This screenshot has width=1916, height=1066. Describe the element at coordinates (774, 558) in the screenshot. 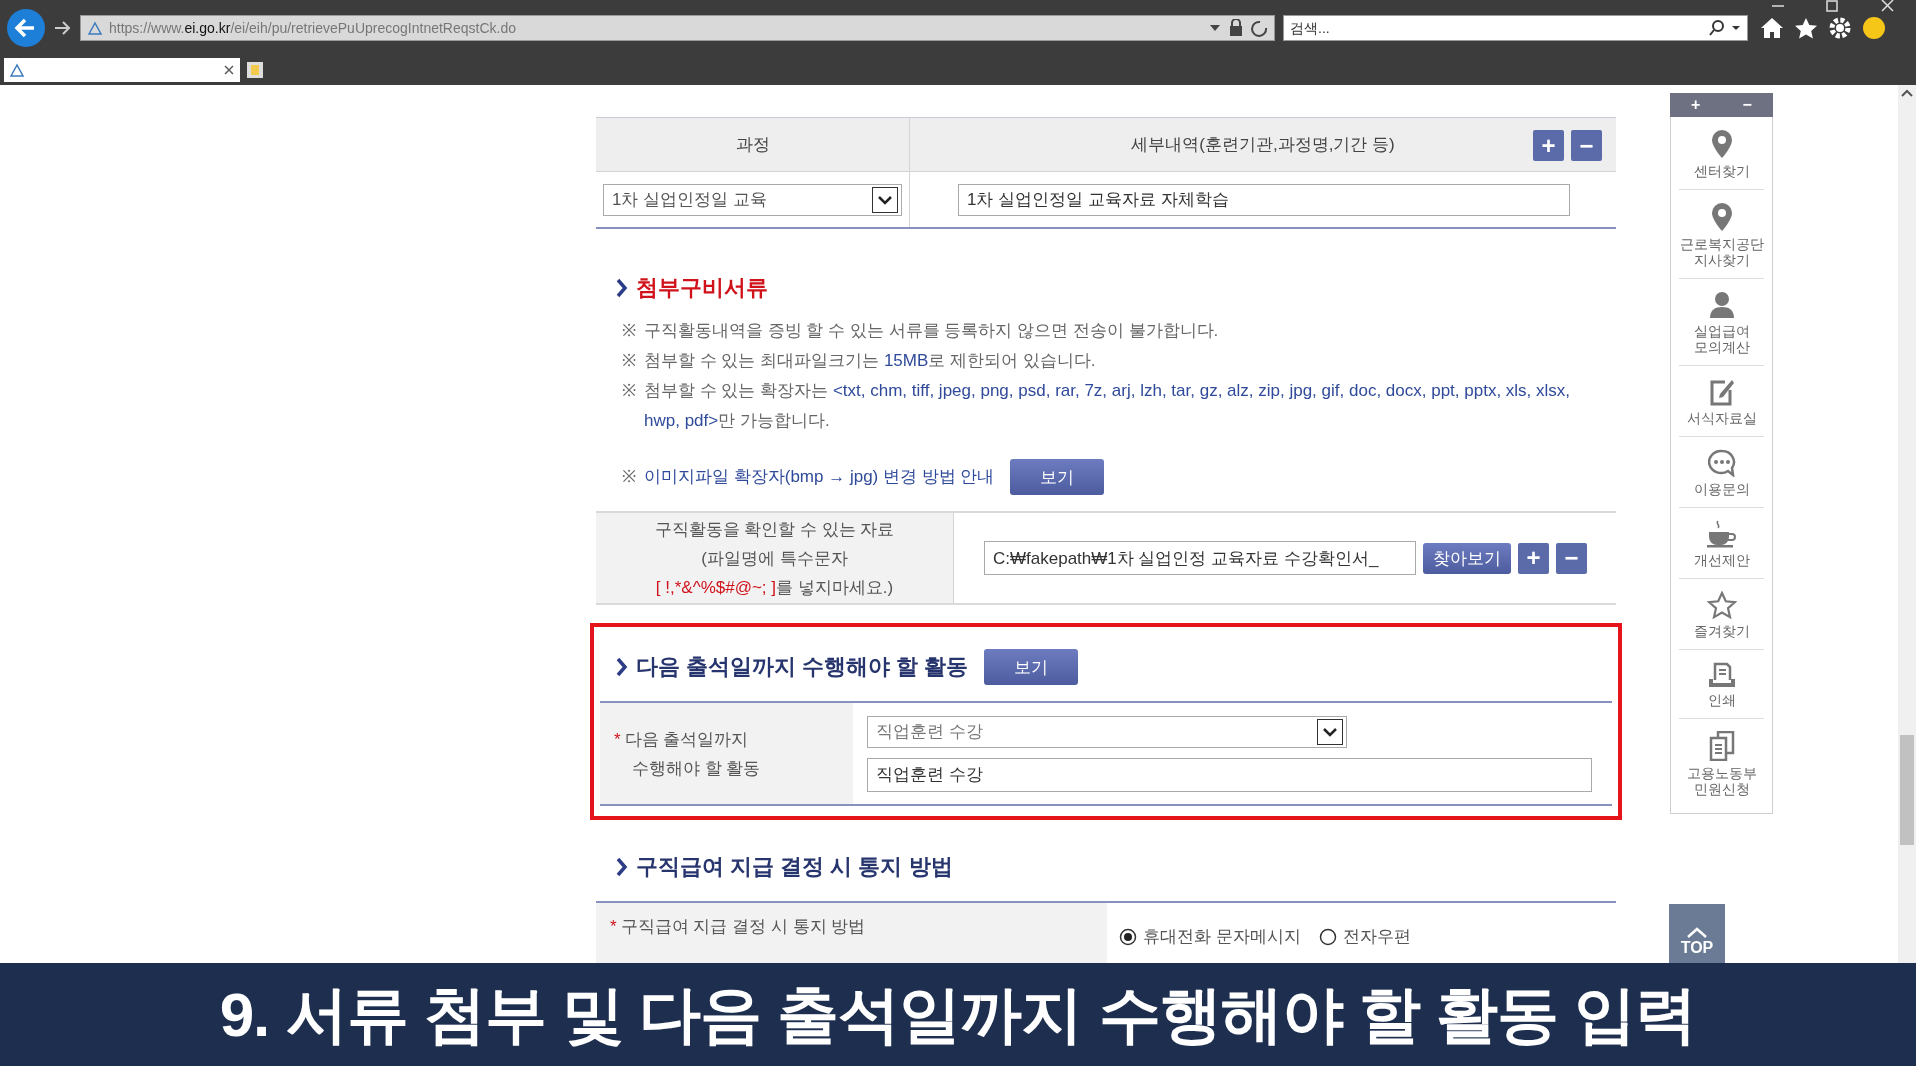

I see `field-label: (파일명에 특수문자` at that location.